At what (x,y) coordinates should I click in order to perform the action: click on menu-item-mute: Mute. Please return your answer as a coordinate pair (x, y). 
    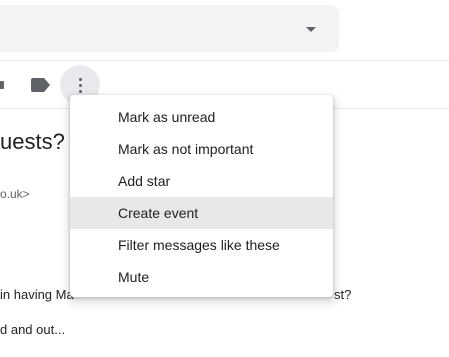
    Looking at the image, I should click on (201, 277).